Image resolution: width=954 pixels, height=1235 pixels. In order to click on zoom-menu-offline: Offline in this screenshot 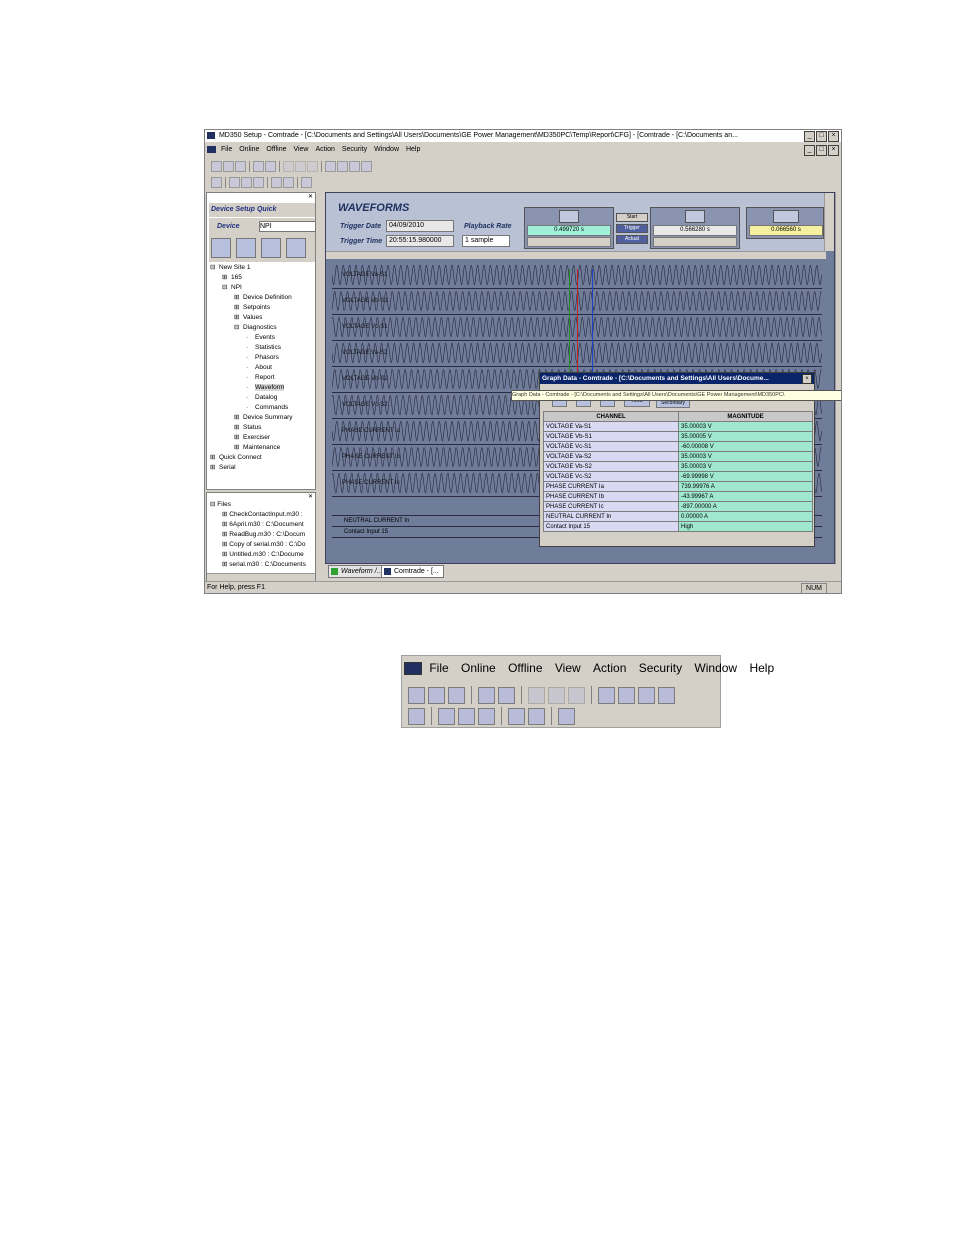, I will do `click(525, 668)`.